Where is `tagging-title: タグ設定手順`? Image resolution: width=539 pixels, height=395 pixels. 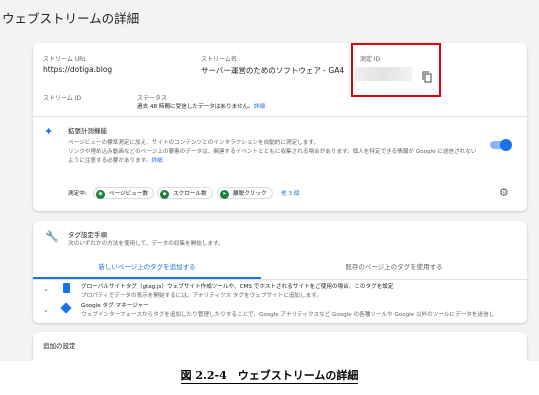 tagging-title: タグ設定手順 is located at coordinates (87, 235).